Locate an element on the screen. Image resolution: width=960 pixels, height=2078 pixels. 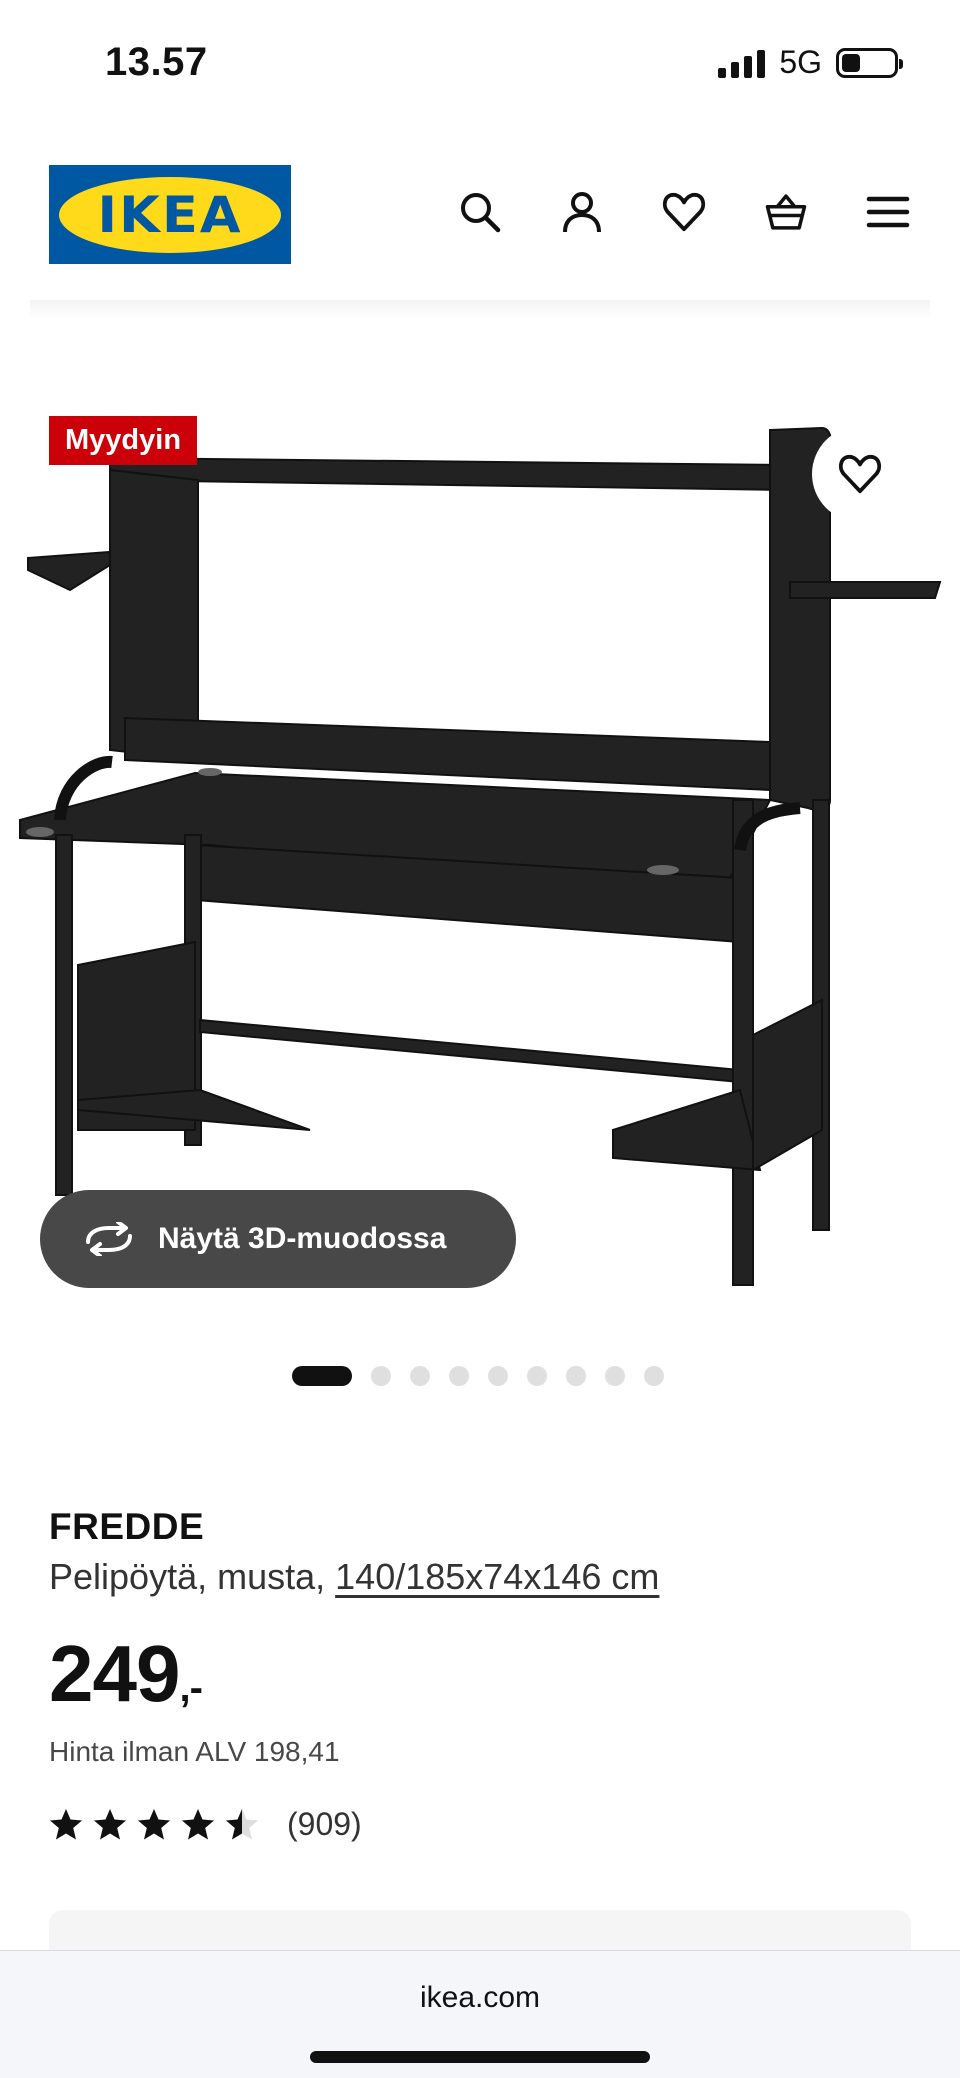
view-3d-label: Näytä 3D-muodossa is located at coordinates (302, 1238).